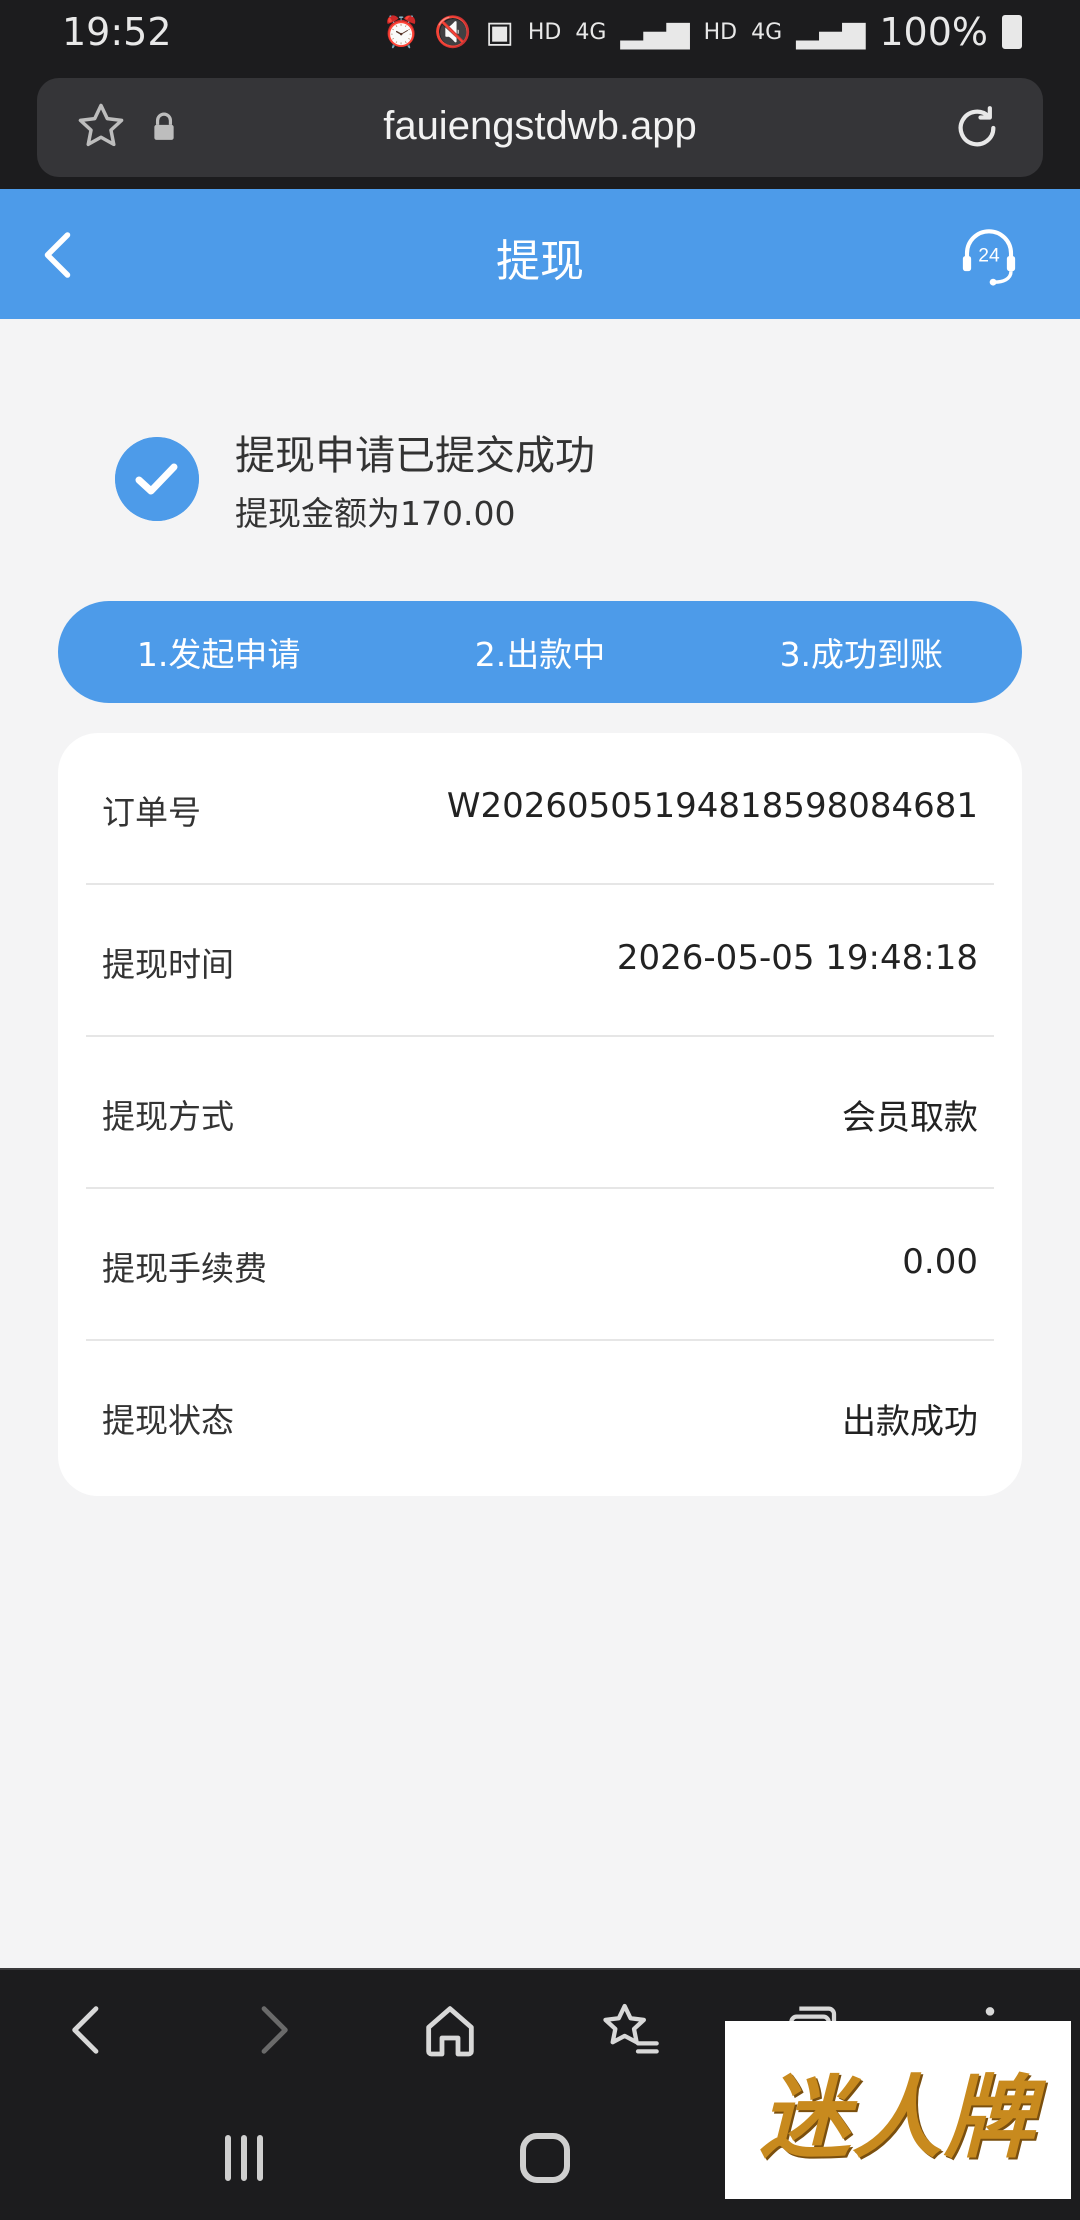  I want to click on order-number-label: 订单号, so click(151, 812).